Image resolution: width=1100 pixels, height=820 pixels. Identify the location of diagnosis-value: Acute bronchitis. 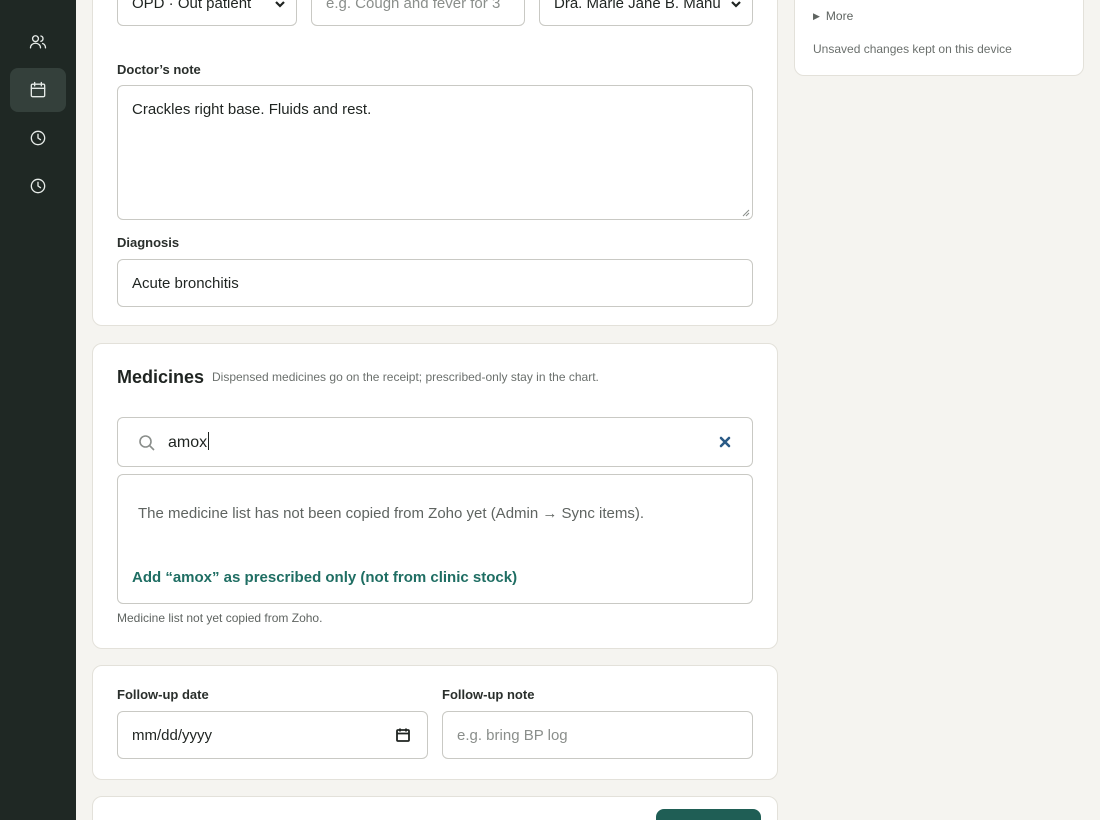
(185, 283).